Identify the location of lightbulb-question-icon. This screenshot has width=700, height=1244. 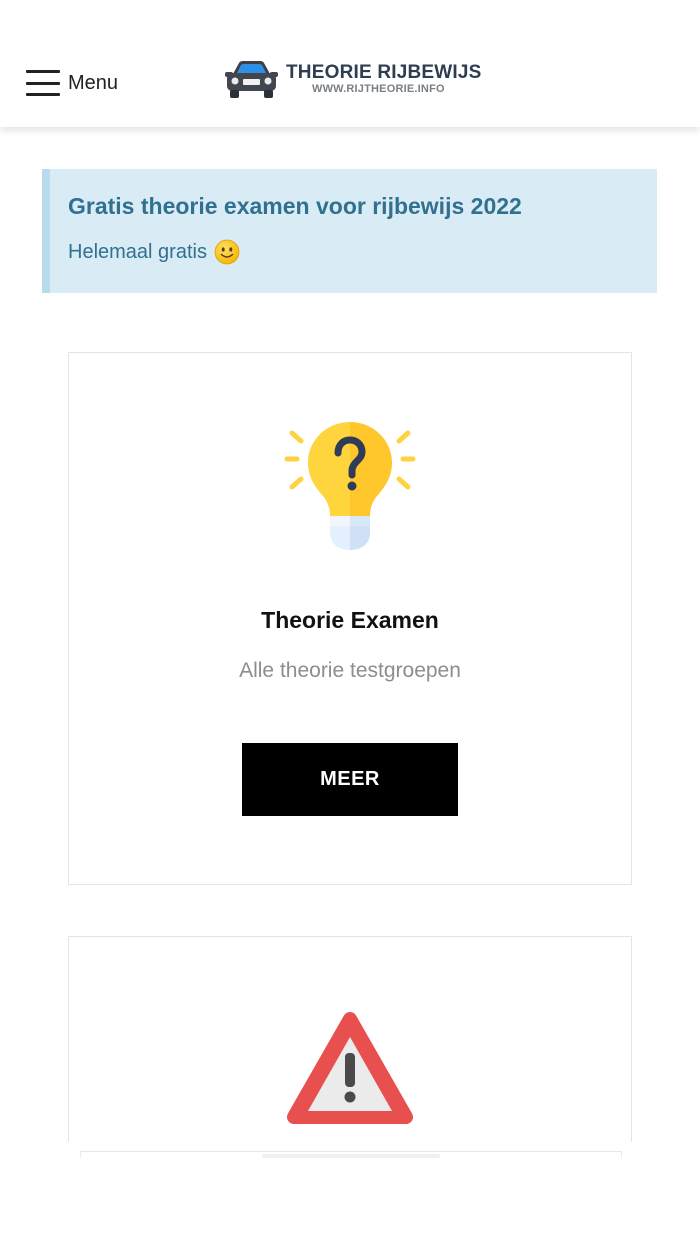
(350, 486).